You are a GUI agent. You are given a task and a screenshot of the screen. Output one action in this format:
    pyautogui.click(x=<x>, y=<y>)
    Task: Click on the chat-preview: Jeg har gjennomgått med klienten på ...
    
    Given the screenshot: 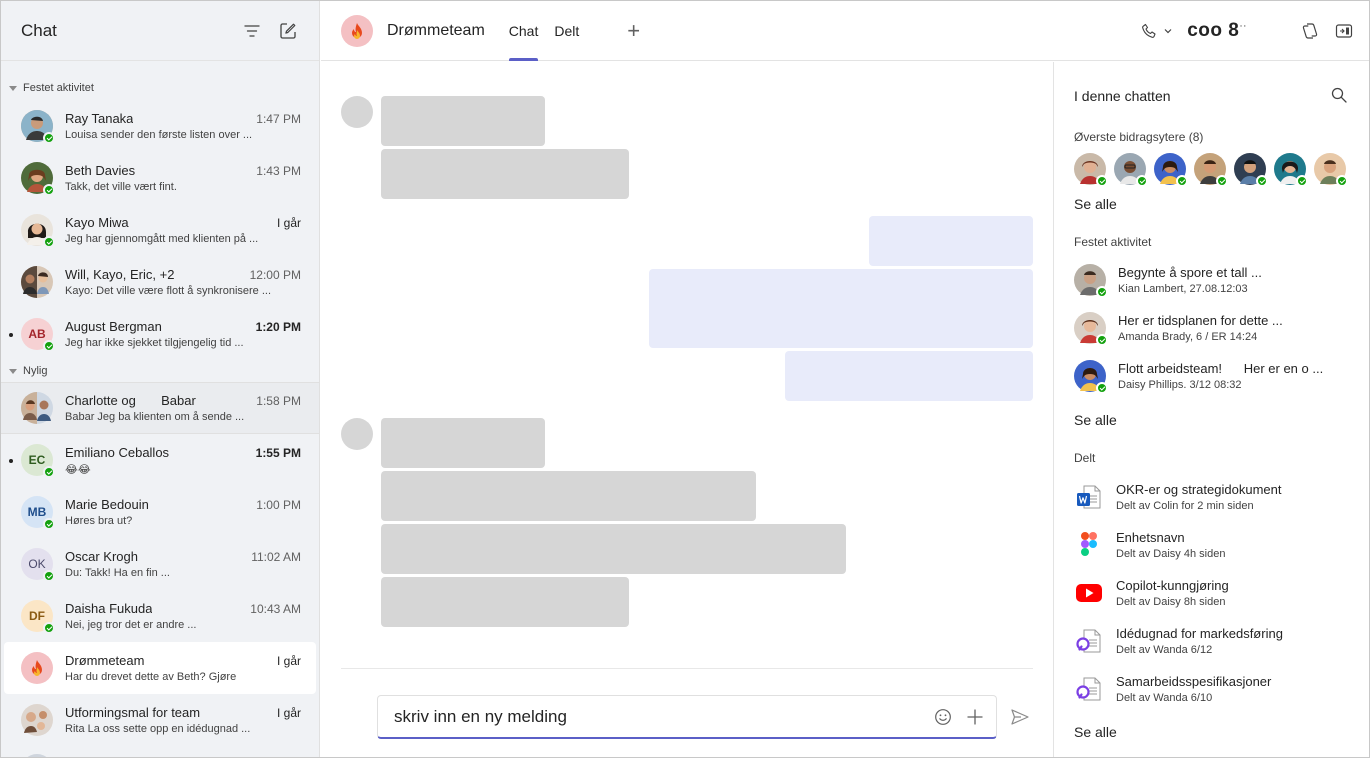 What is the action you would take?
    pyautogui.click(x=162, y=239)
    